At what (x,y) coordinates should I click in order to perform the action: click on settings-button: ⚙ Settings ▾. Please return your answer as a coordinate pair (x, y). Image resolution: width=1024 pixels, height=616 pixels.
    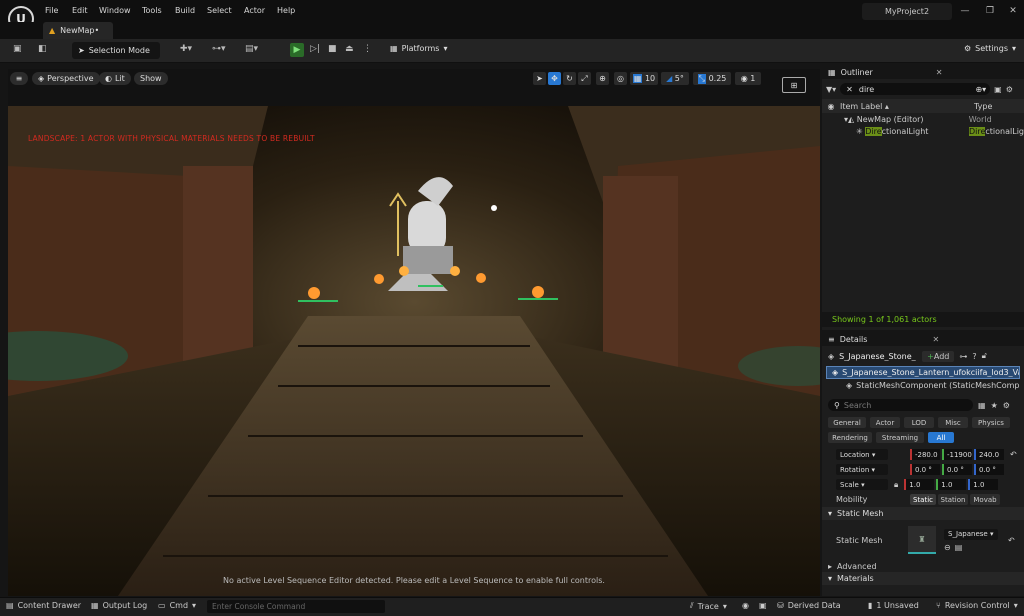
    Looking at the image, I should click on (990, 48).